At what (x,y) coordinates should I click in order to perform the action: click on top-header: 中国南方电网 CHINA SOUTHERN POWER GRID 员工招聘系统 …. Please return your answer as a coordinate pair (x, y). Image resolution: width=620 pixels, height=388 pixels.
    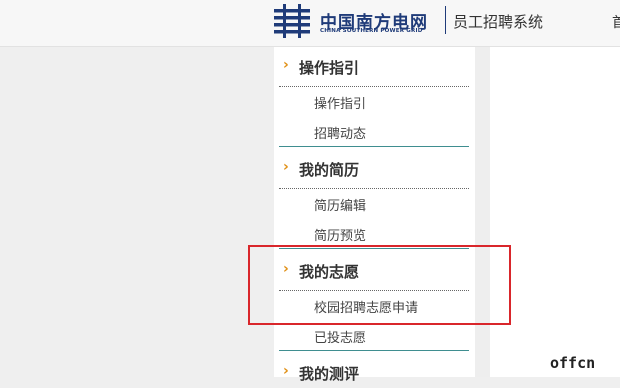
    Looking at the image, I should click on (310, 23).